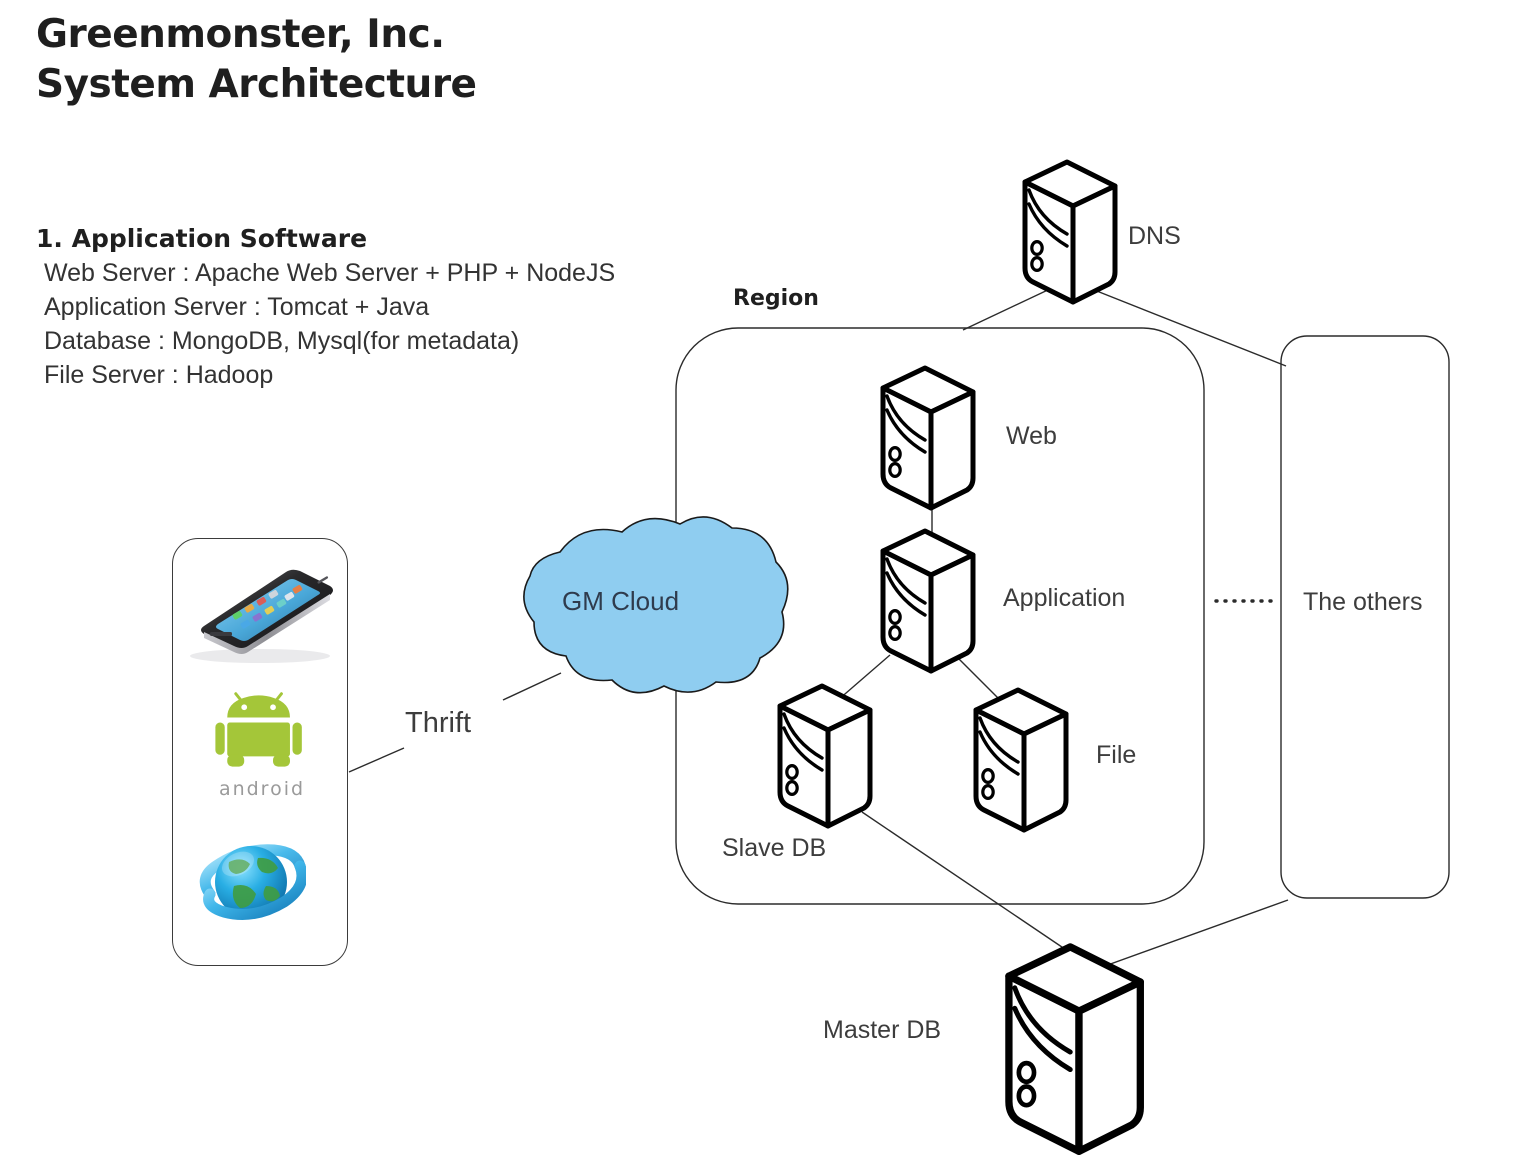  I want to click on thrift-edge-label: Thrift, so click(438, 723).